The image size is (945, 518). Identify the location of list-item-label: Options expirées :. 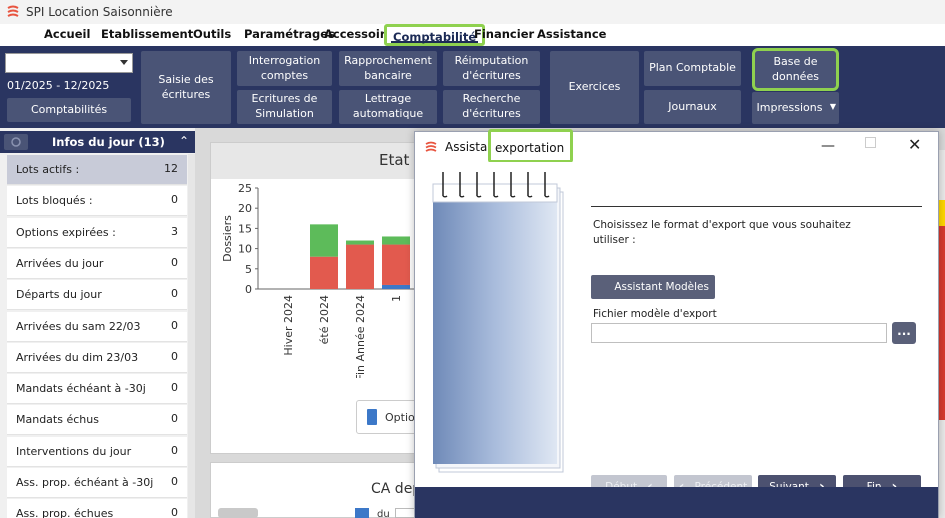
(66, 232).